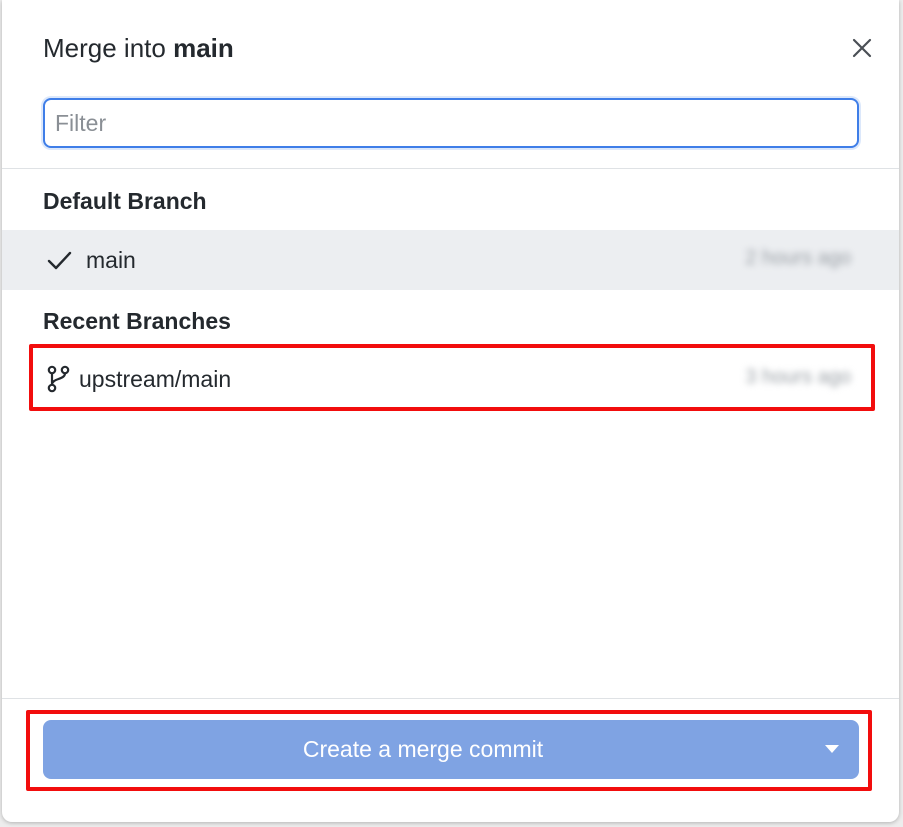 This screenshot has height=827, width=903. I want to click on title-branch: main, so click(203, 48).